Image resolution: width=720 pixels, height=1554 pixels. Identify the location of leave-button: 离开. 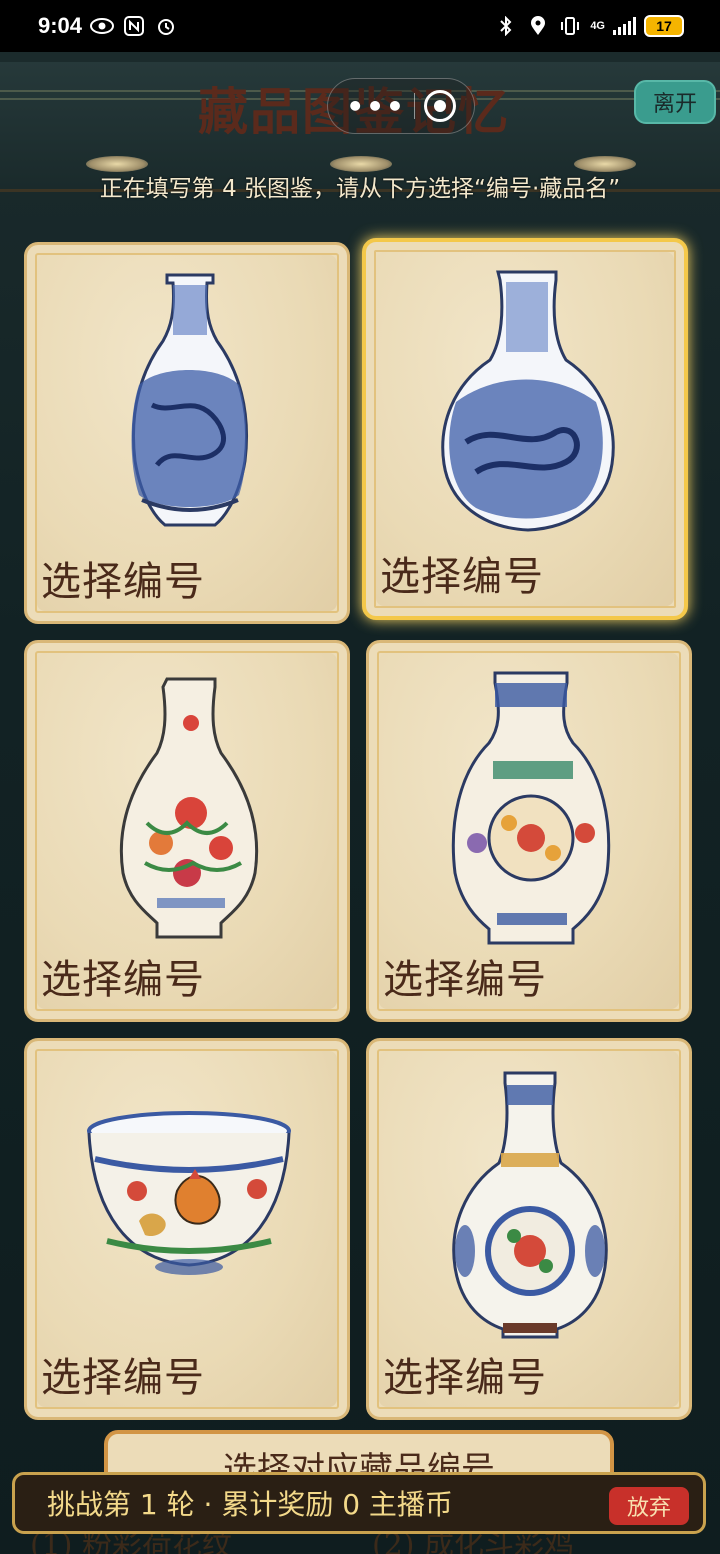
(675, 102).